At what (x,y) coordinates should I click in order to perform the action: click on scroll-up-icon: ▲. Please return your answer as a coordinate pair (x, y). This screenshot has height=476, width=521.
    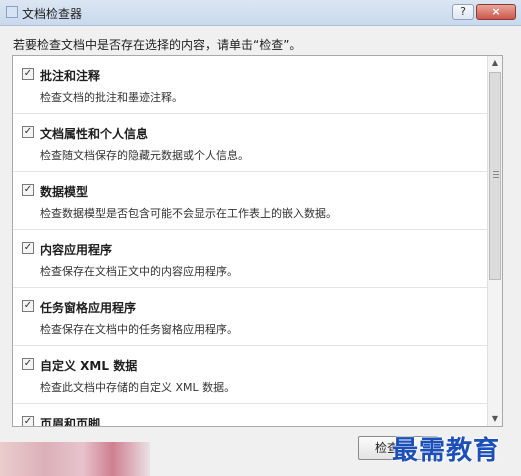
    Looking at the image, I should click on (495, 63).